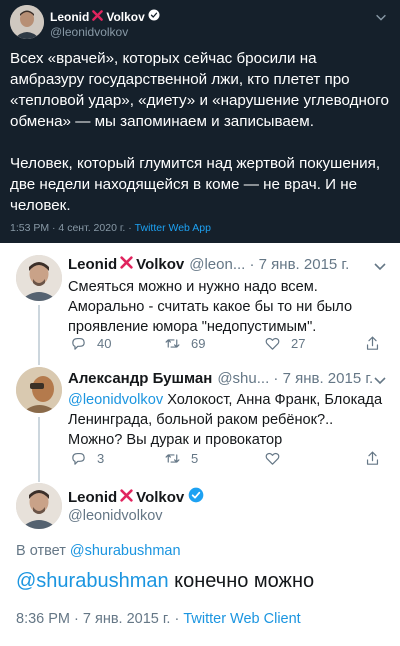 Image resolution: width=400 pixels, height=646 pixels. What do you see at coordinates (140, 378) in the screenshot?
I see `author-name: Александр Бушман` at bounding box center [140, 378].